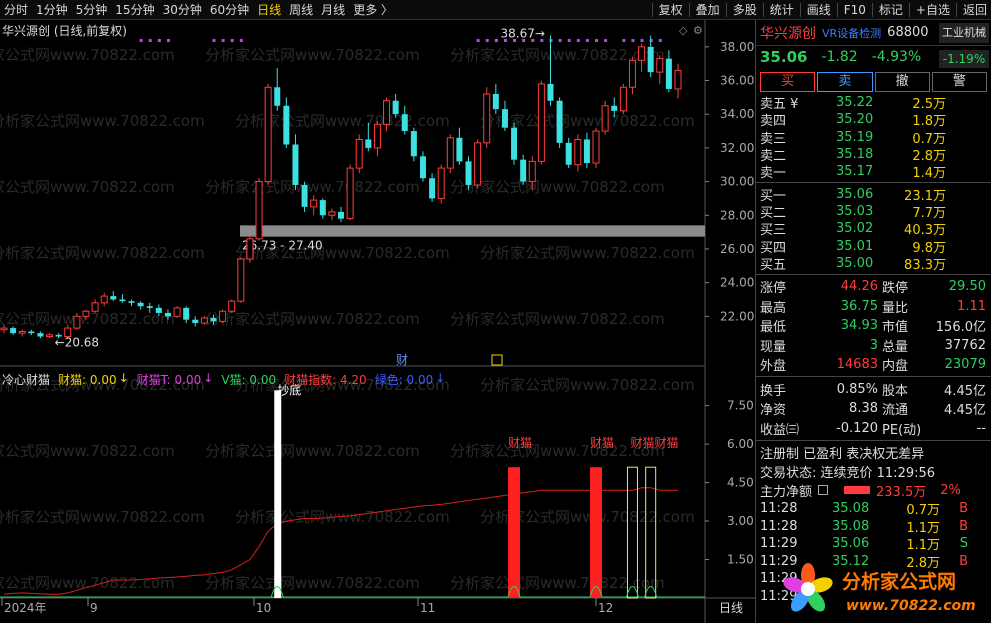 This screenshot has height=623, width=991. Describe the element at coordinates (873, 212) in the screenshot. I see `order-book-row: 买二 35.03 7.7万` at that location.